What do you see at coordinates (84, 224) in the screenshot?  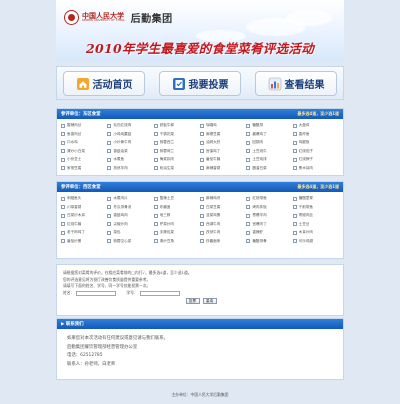 I see `dish-option: 红烧牛腩` at bounding box center [84, 224].